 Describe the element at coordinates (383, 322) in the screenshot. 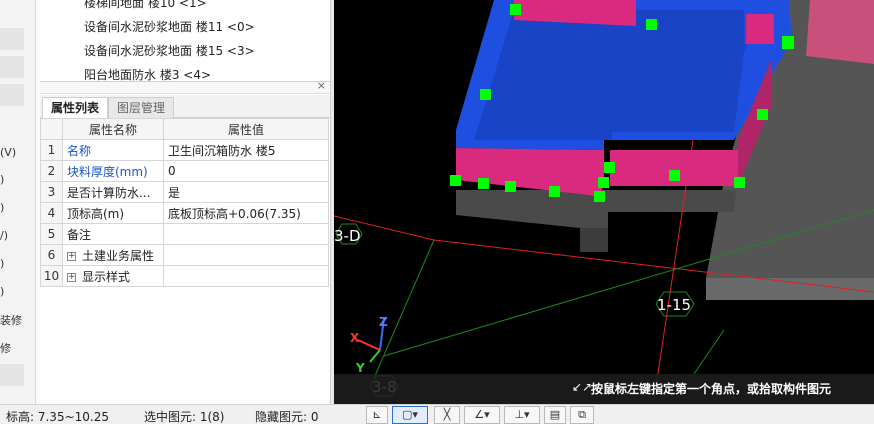

I see `z-axis-label: Z` at that location.